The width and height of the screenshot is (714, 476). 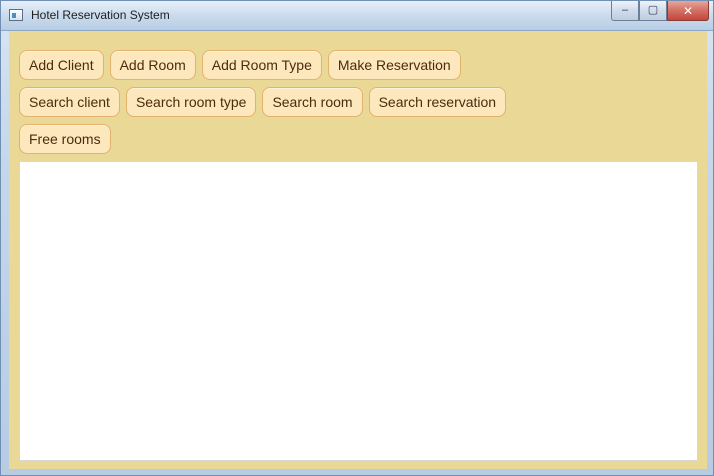 I want to click on add-room-button: Add Room, so click(x=152, y=65).